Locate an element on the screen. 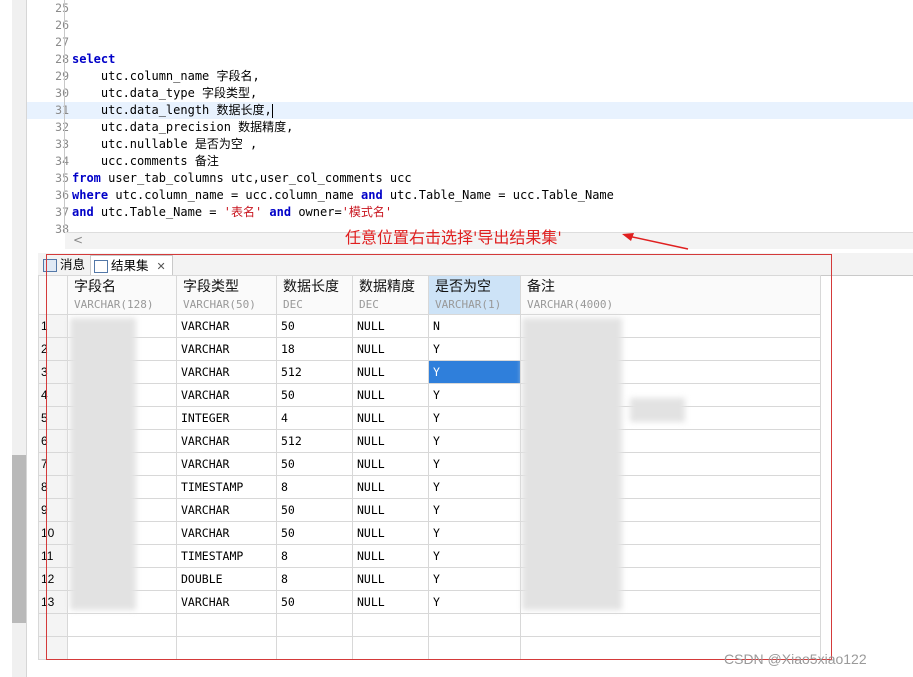 Image resolution: width=913 pixels, height=677 pixels. line-number: 32 is located at coordinates (62, 127).